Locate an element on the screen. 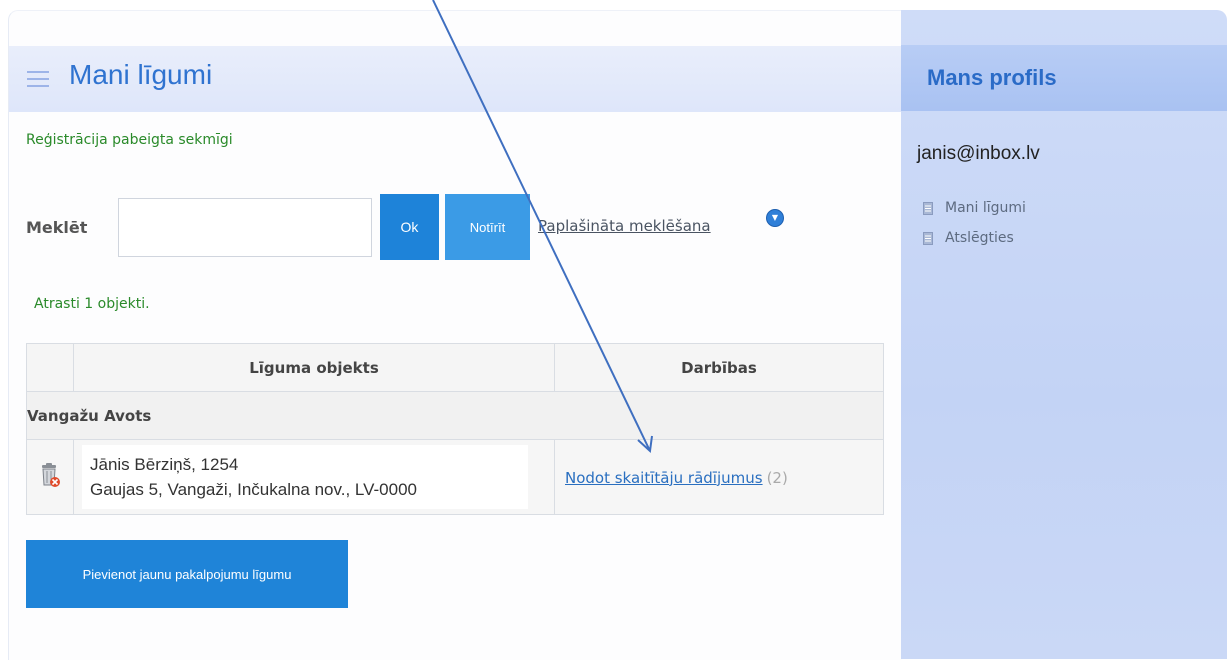  sidebar-item-label: Mani līgumi is located at coordinates (985, 208).